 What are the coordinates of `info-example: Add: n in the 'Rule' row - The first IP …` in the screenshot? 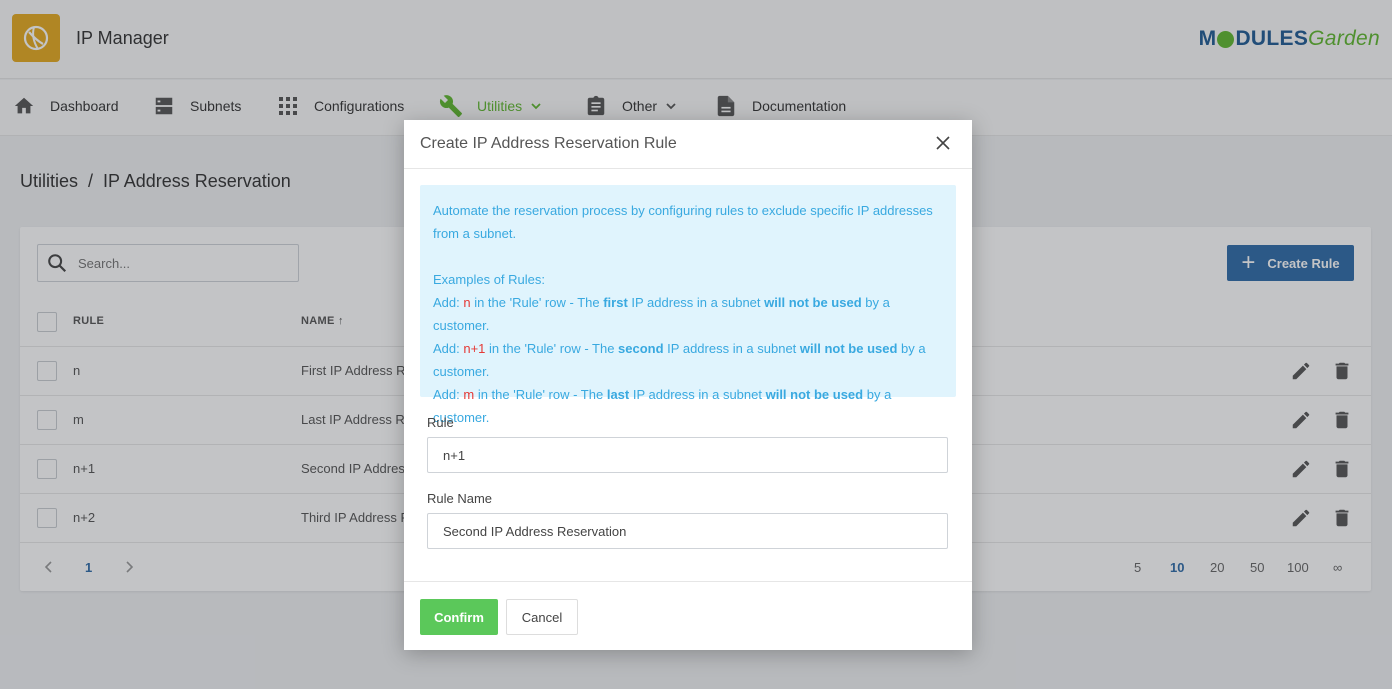 It's located at (688, 314).